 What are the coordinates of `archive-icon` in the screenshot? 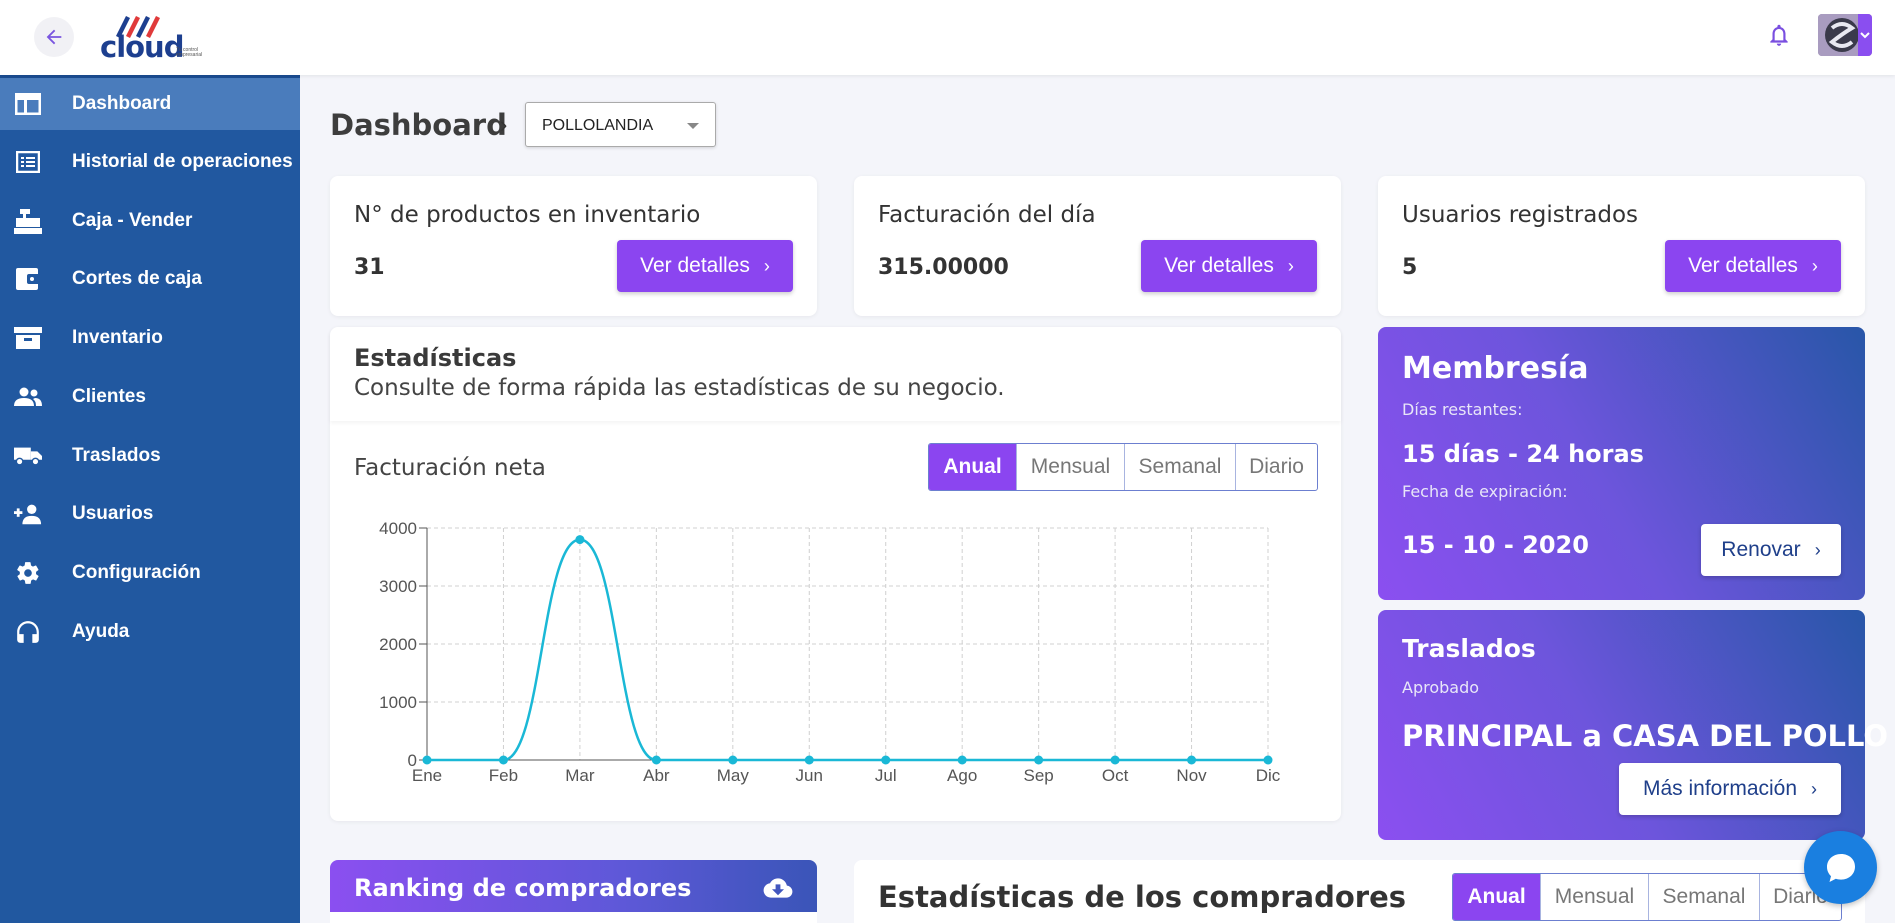 It's located at (28, 338).